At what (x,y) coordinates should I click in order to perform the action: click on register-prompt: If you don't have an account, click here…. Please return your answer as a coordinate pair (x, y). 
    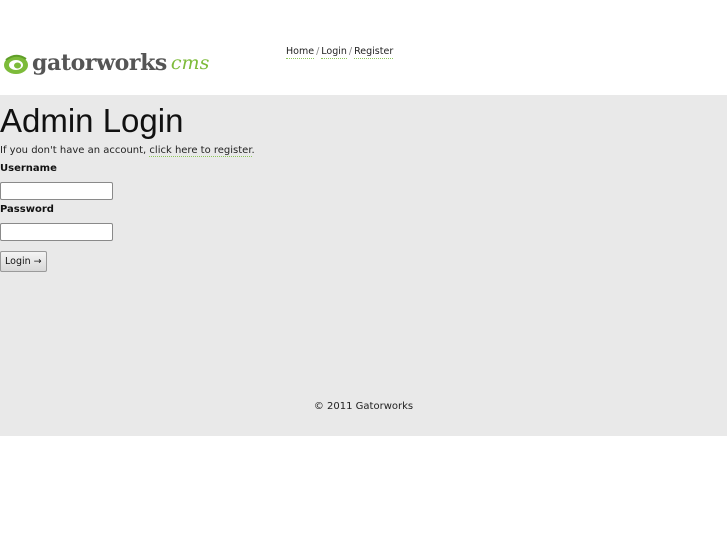
    Looking at the image, I should click on (127, 151).